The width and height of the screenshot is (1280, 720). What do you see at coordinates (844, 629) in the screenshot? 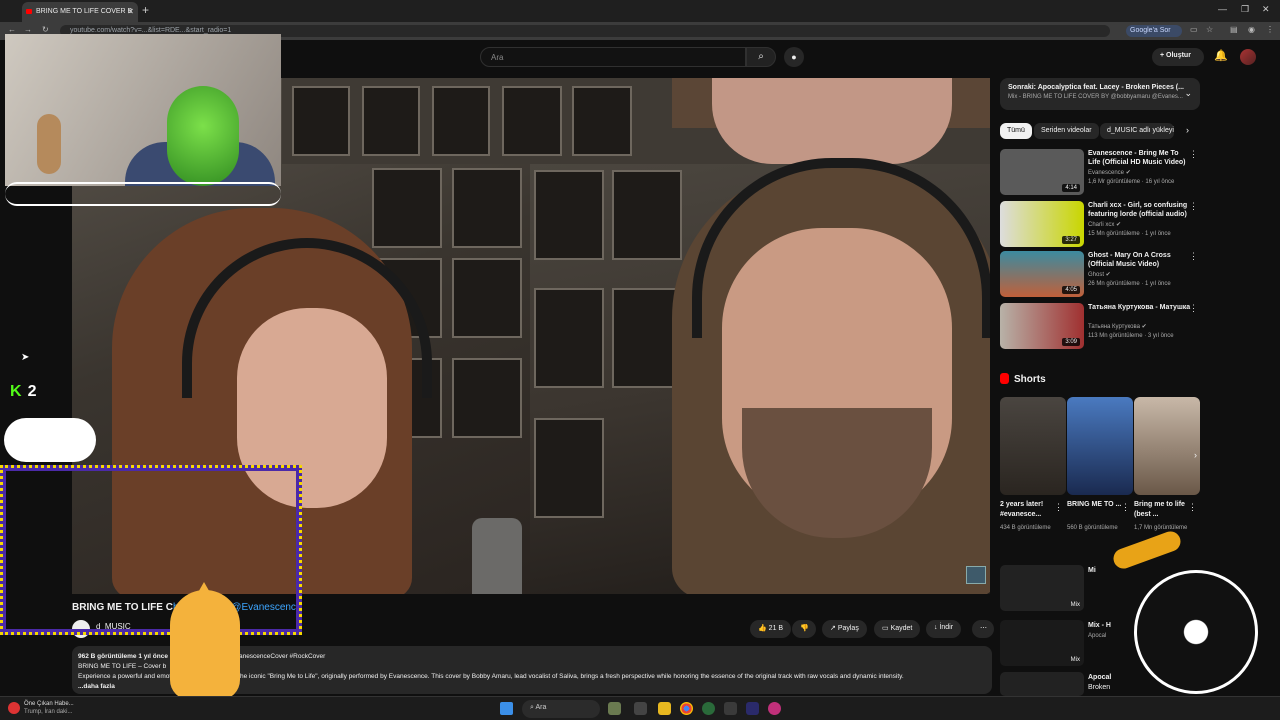
I see `share-button: ↗ Paylaş` at bounding box center [844, 629].